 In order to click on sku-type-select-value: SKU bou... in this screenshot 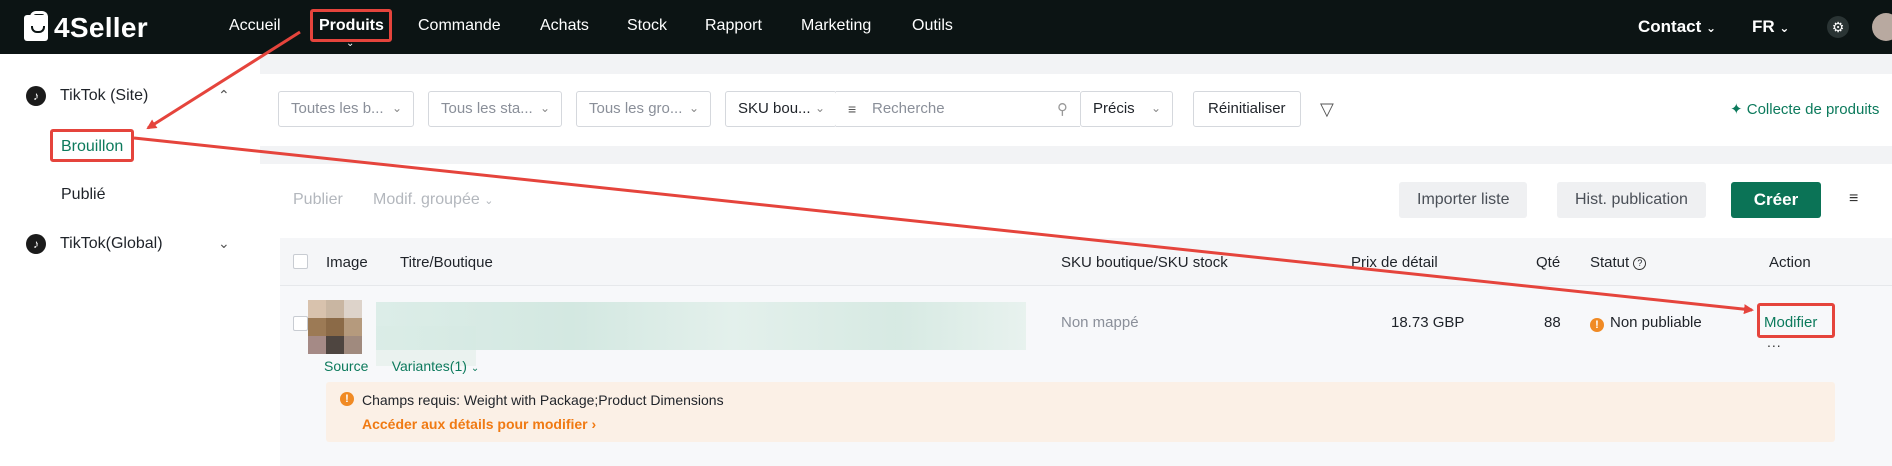, I will do `click(774, 108)`.